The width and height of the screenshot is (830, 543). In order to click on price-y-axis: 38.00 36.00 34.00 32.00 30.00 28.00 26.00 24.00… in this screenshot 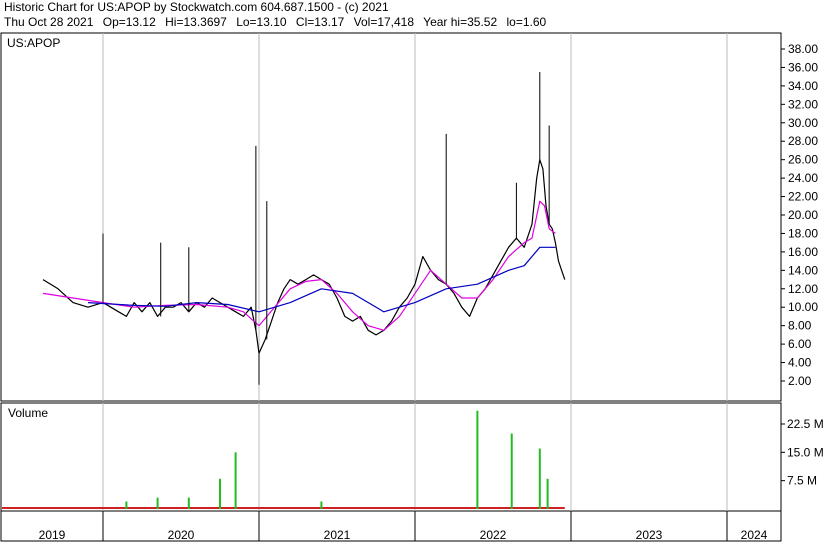, I will do `click(799, 215)`.